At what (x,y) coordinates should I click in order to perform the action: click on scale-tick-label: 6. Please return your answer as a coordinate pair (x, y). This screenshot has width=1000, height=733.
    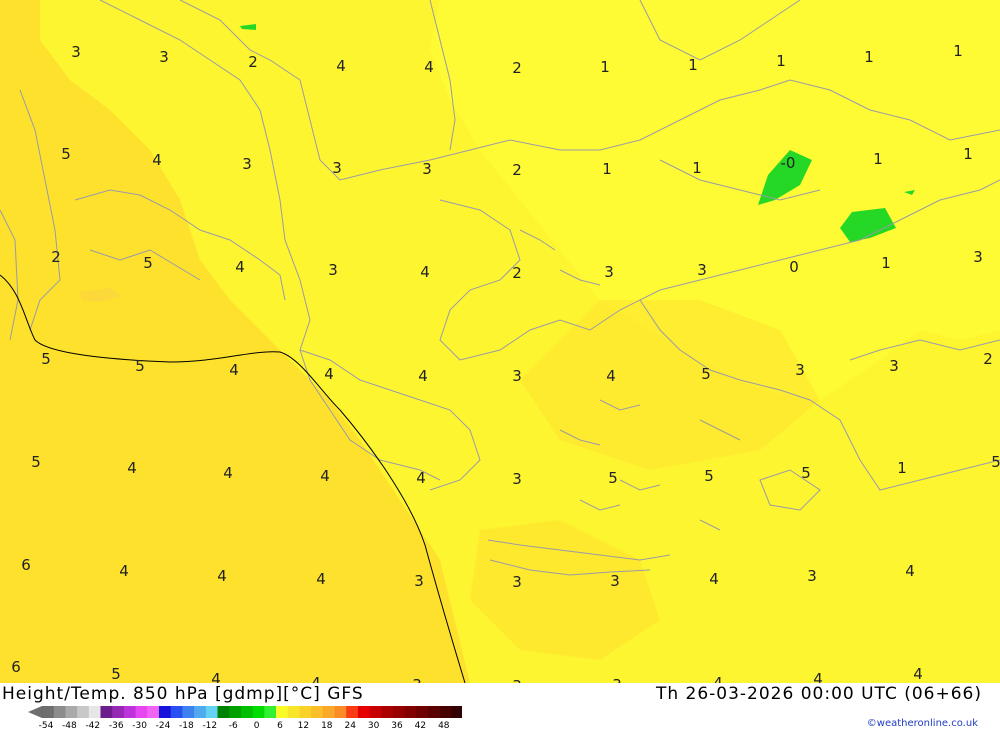
    Looking at the image, I should click on (280, 725).